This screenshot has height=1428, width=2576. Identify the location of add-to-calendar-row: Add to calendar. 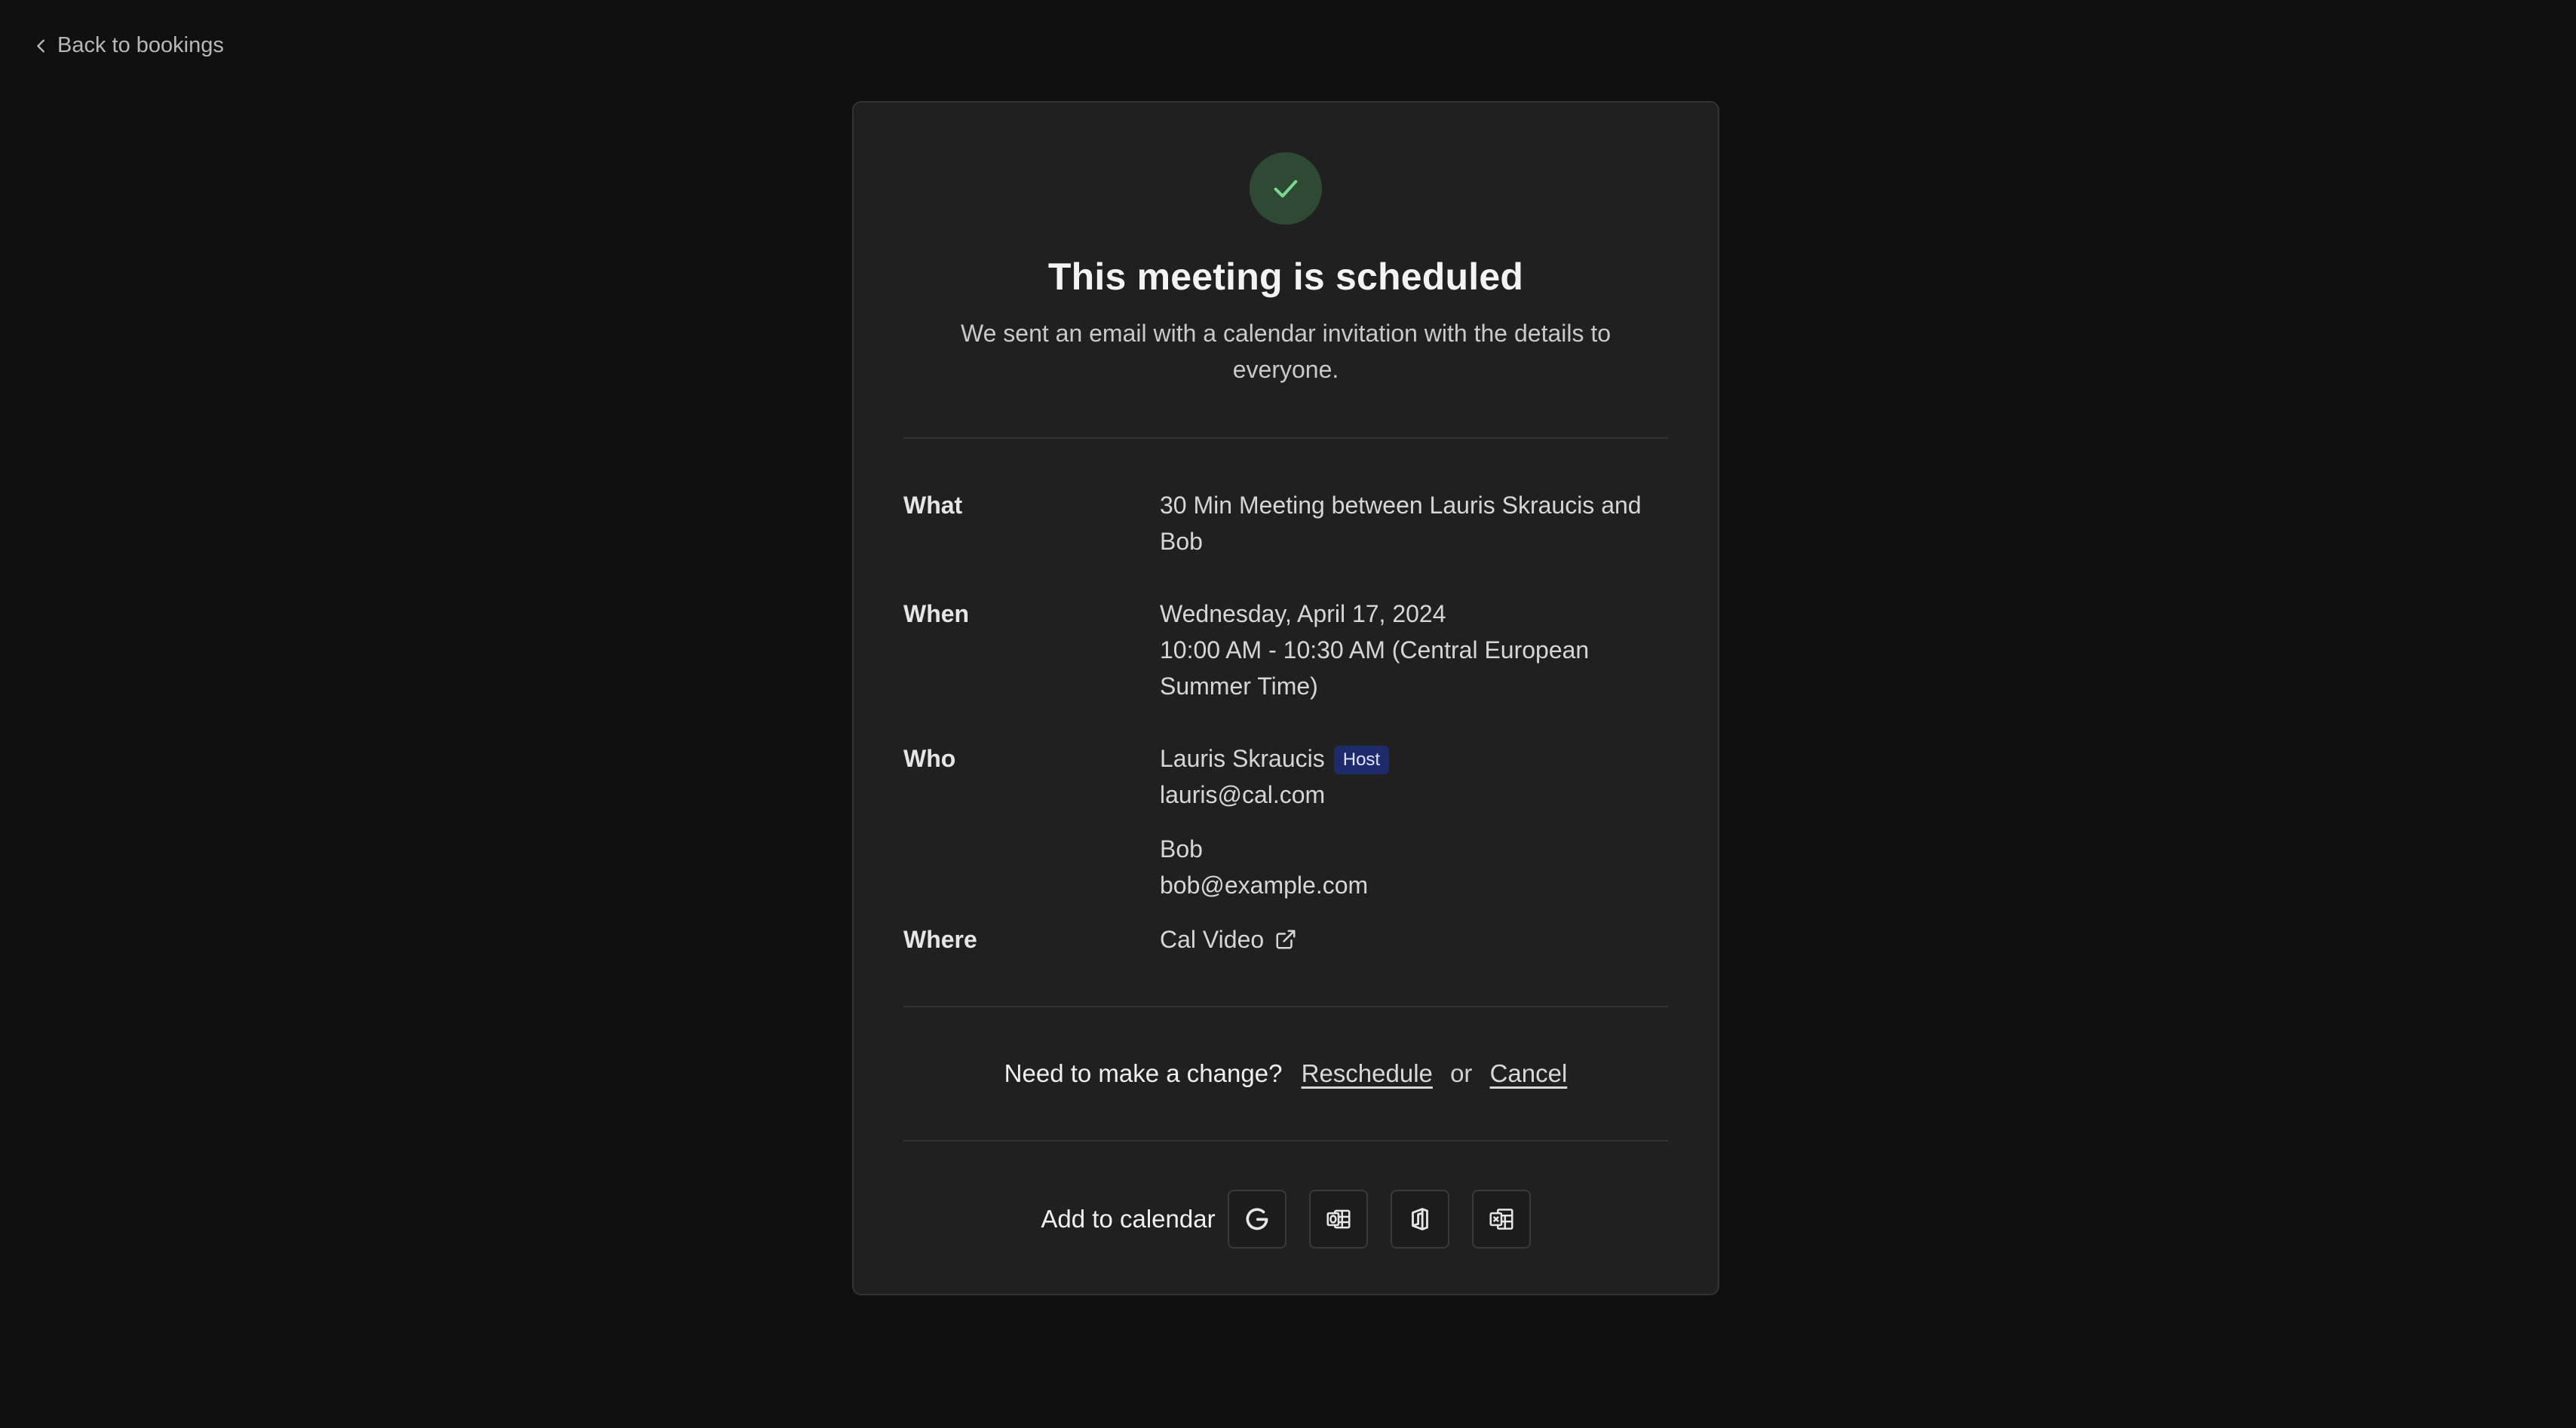
(1285, 1219).